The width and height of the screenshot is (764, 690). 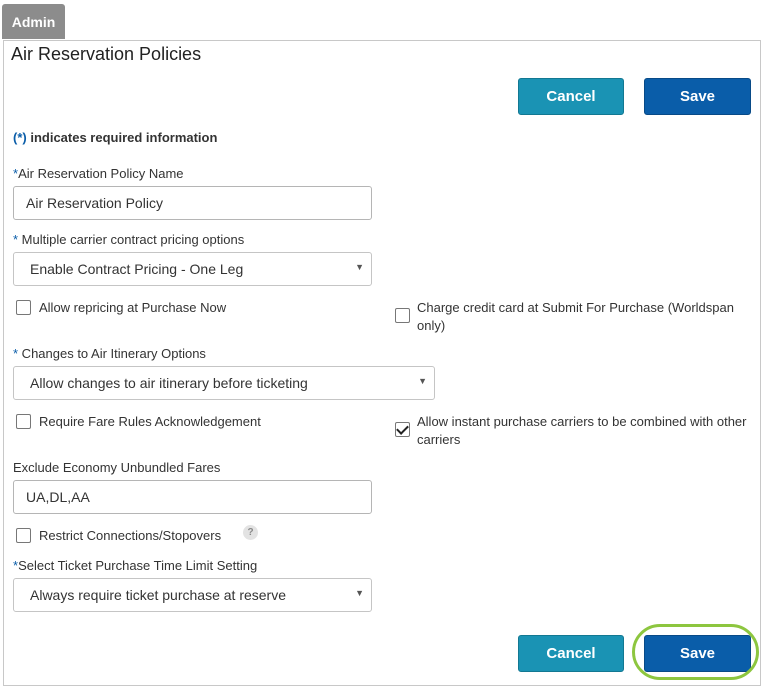 I want to click on page-title: Air Reservation Policies, so click(x=106, y=54).